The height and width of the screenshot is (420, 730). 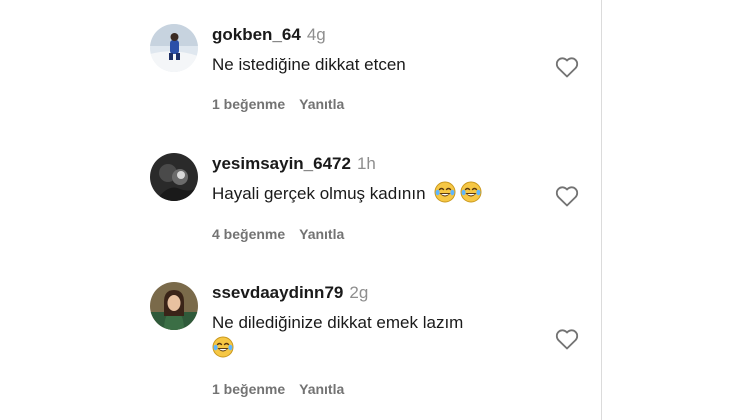 What do you see at coordinates (256, 34) in the screenshot?
I see `username-link: gokben_64` at bounding box center [256, 34].